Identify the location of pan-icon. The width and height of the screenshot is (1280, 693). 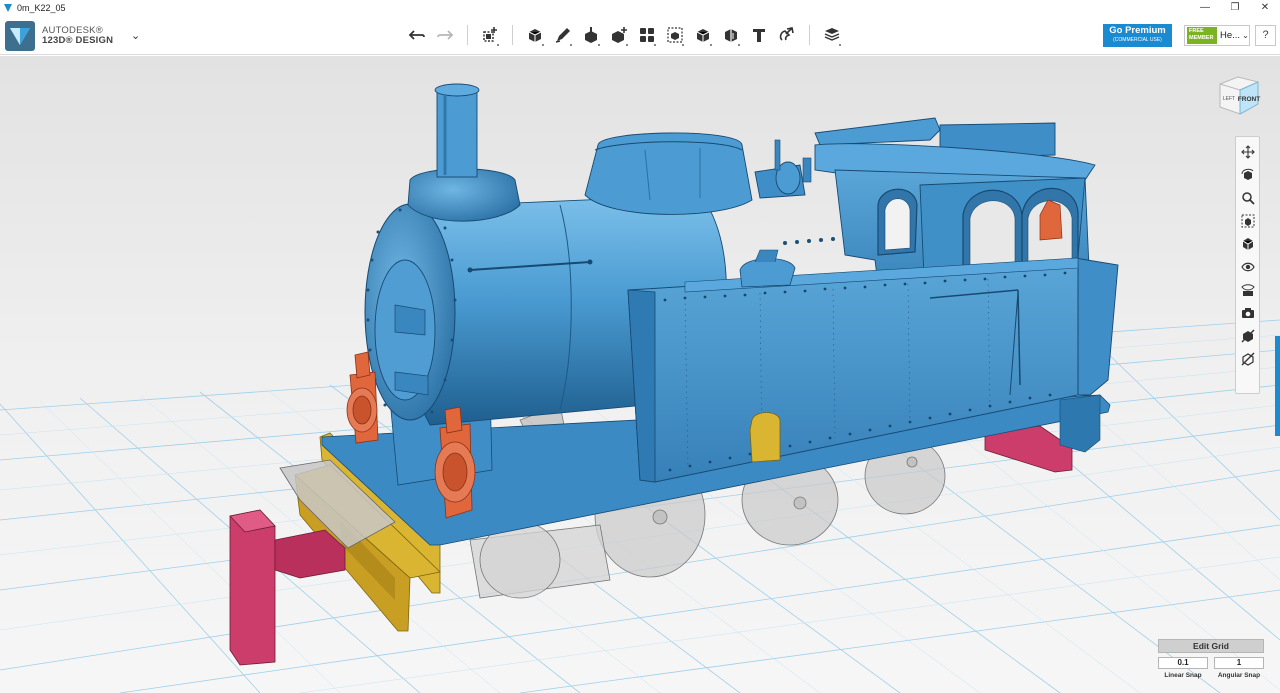
(1247, 151).